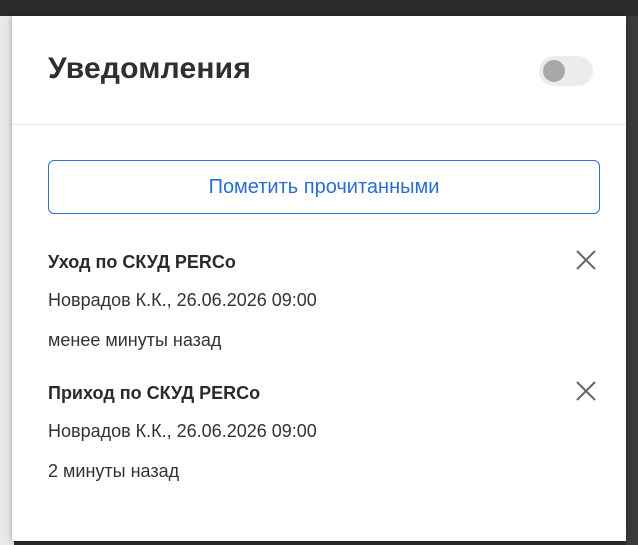  I want to click on background-app-edge-right, so click(632, 280).